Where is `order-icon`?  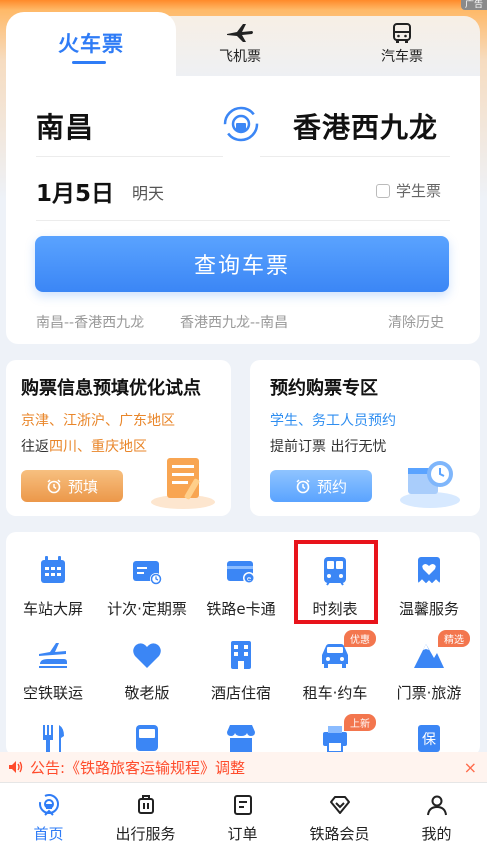 order-icon is located at coordinates (242, 805).